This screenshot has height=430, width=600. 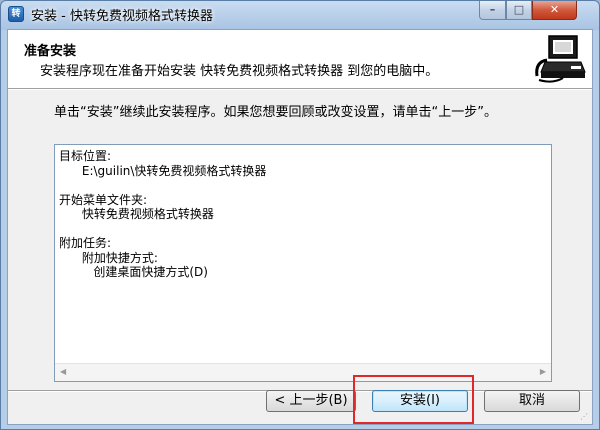 I want to click on computer-install-icon, so click(x=560, y=59).